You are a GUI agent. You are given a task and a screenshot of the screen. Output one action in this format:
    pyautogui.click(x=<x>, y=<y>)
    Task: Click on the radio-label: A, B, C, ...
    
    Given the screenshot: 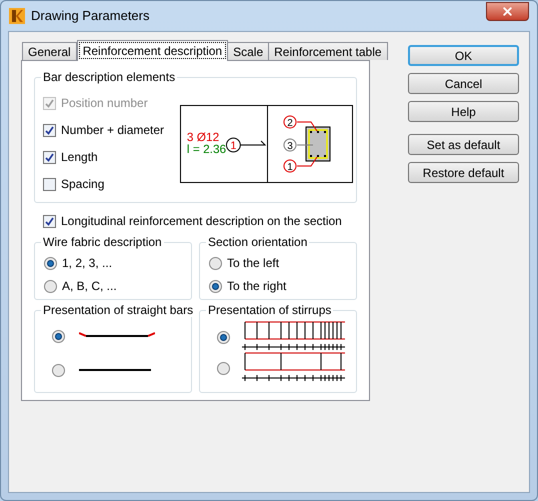 What is the action you would take?
    pyautogui.click(x=89, y=286)
    